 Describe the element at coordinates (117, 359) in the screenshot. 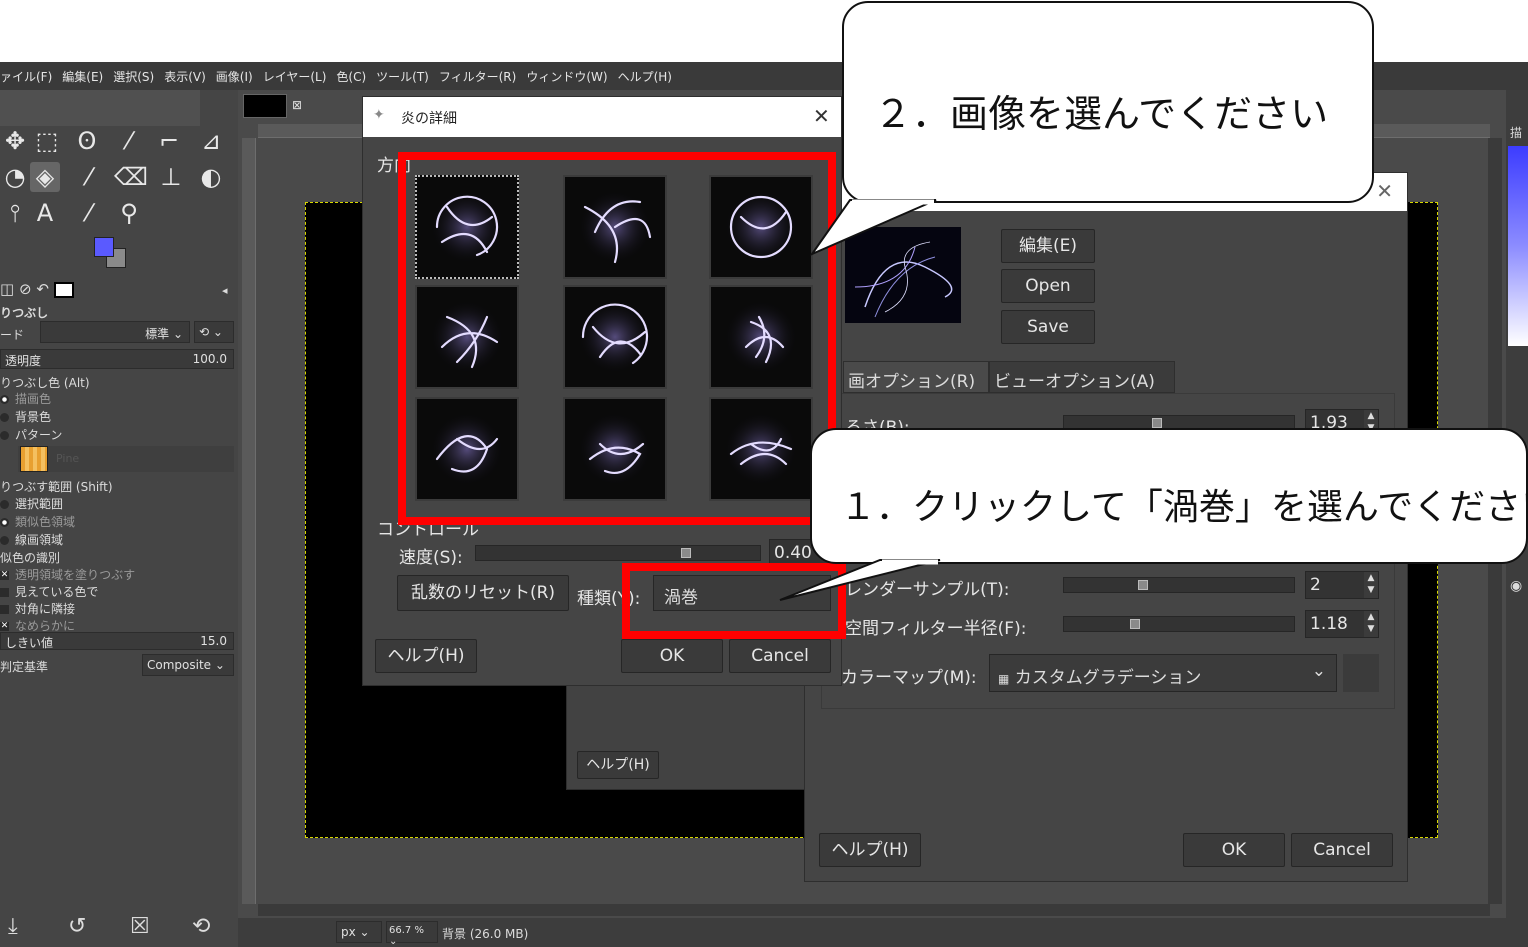

I see `opacity-spin: 透明度 100.0` at that location.